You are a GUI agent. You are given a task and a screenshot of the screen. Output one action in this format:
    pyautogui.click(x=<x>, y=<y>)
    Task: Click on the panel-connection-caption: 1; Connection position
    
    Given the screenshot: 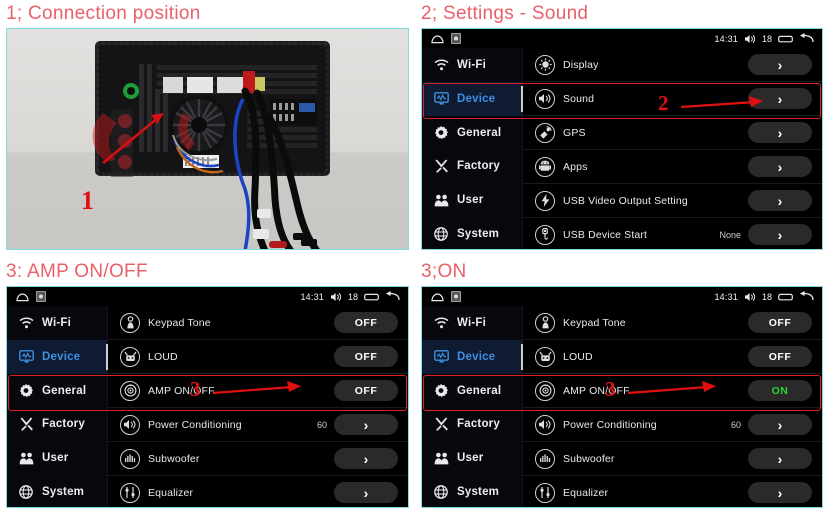 What is the action you would take?
    pyautogui.click(x=103, y=13)
    